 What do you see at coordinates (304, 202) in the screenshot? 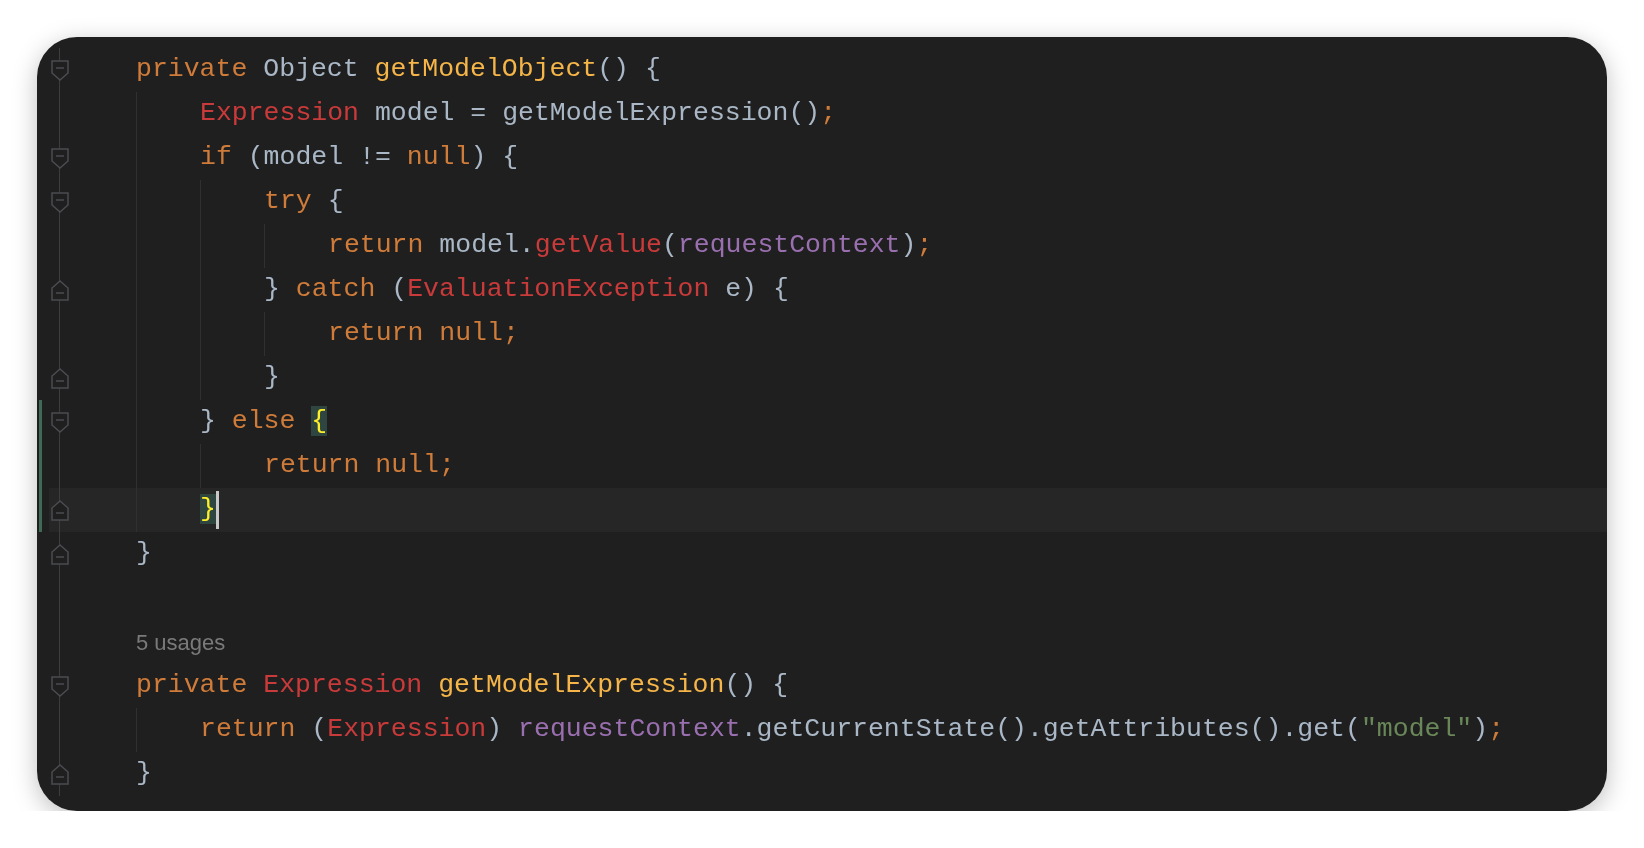
I see `code-line: try {` at bounding box center [304, 202].